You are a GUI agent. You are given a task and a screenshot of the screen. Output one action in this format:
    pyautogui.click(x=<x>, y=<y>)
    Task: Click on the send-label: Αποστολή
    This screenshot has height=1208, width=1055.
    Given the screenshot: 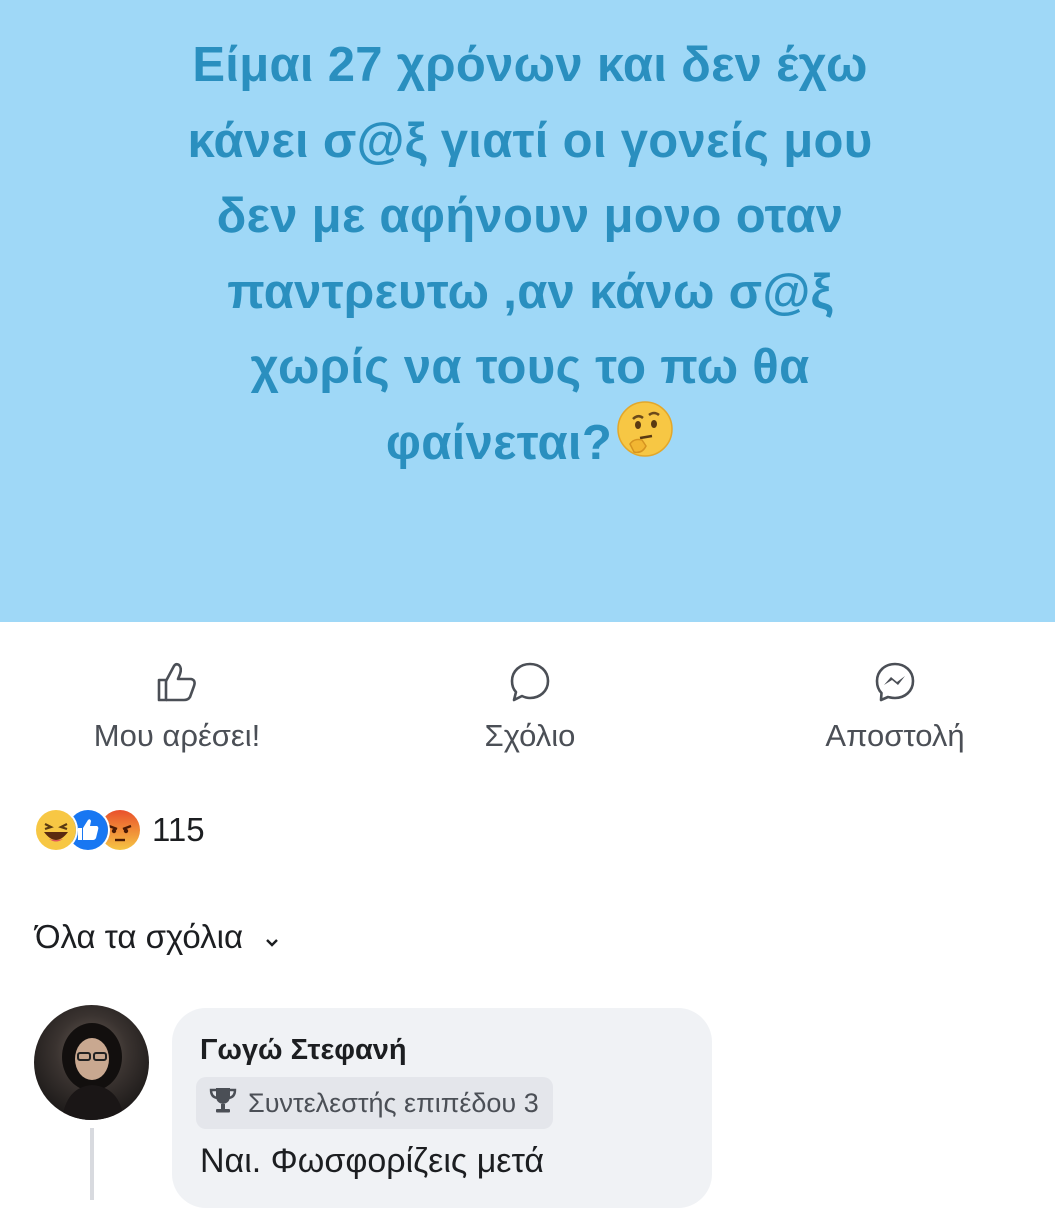 What is the action you would take?
    pyautogui.click(x=895, y=735)
    